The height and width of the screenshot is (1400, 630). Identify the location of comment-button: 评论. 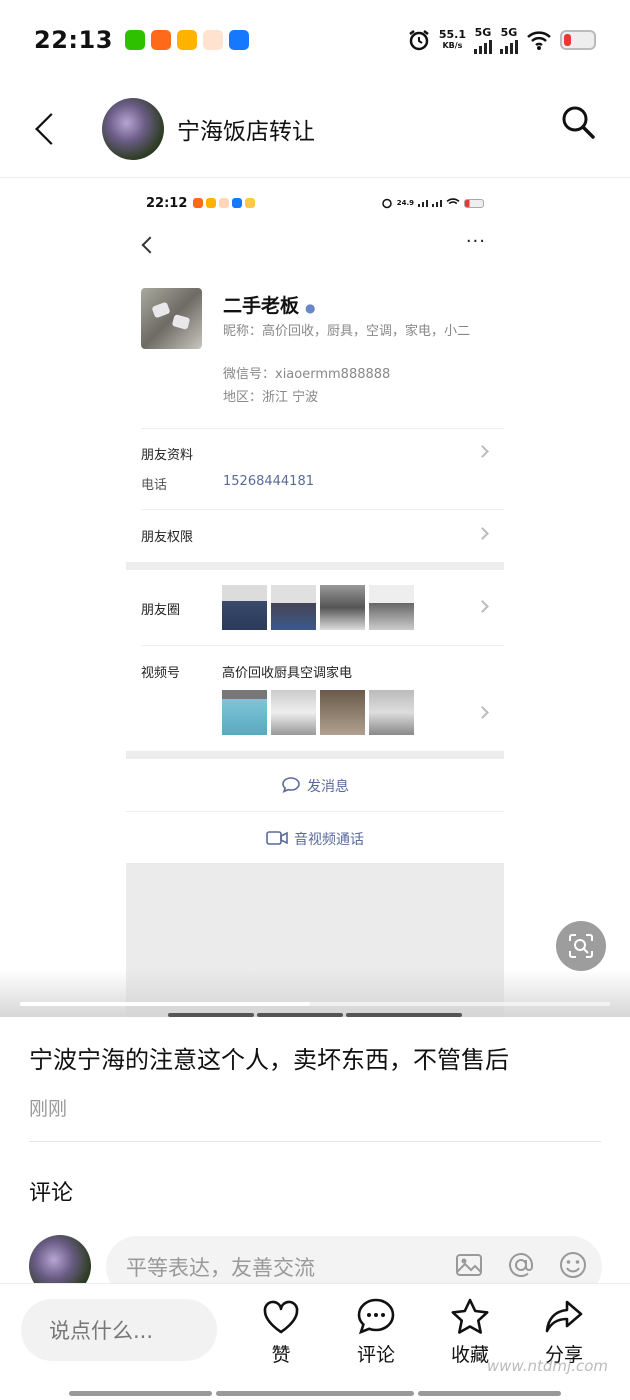
(376, 1331).